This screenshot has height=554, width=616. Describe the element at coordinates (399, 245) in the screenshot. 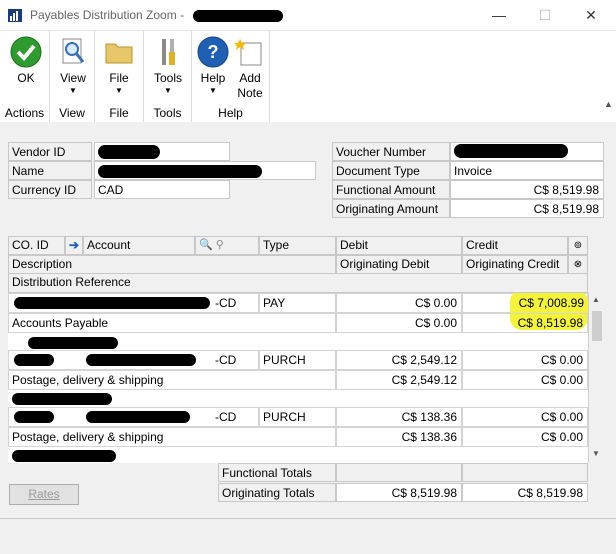

I see `col-header-debit: Debit` at that location.